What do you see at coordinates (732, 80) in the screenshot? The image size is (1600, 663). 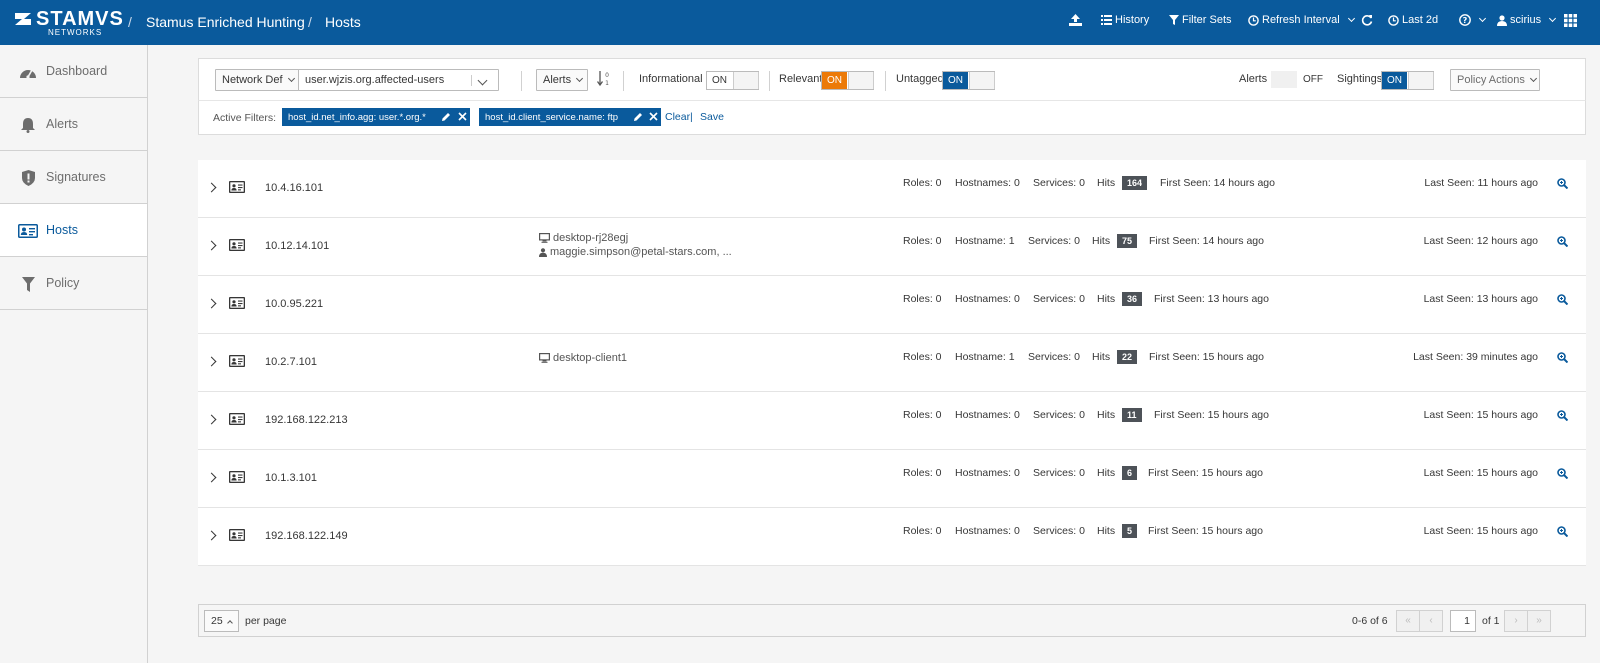 I see `informational-toggle: ON` at bounding box center [732, 80].